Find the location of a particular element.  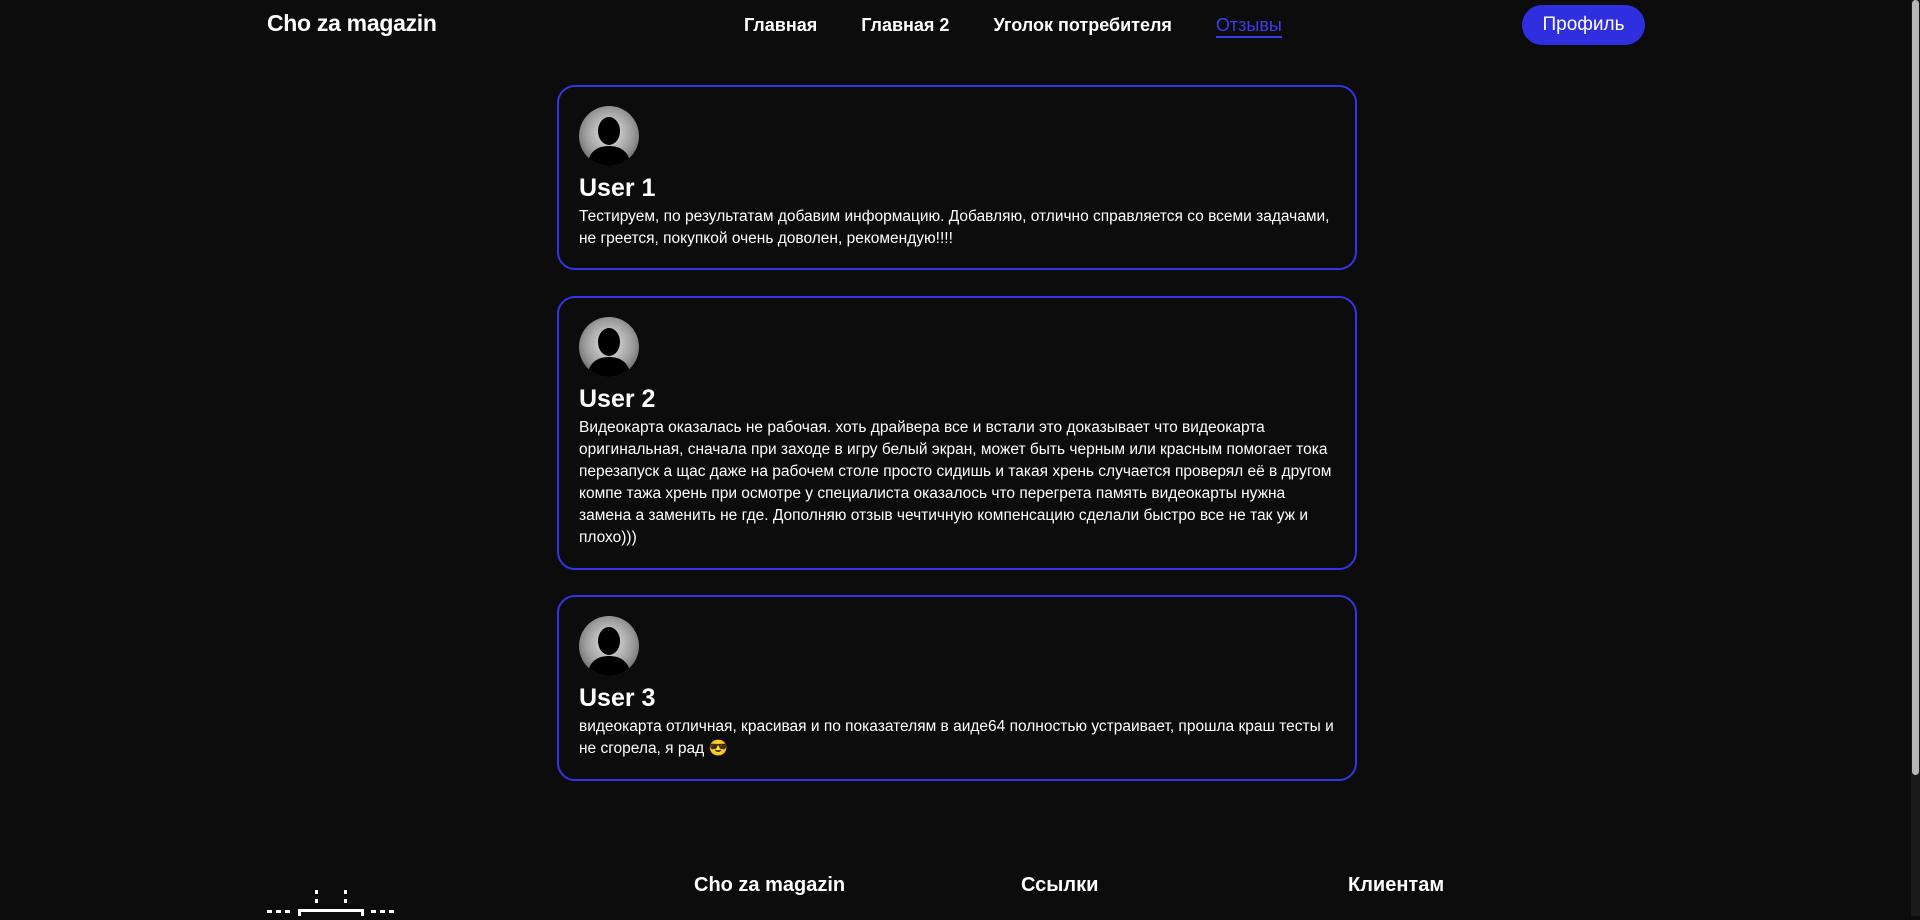

nav-link-home: Главная is located at coordinates (780, 26).